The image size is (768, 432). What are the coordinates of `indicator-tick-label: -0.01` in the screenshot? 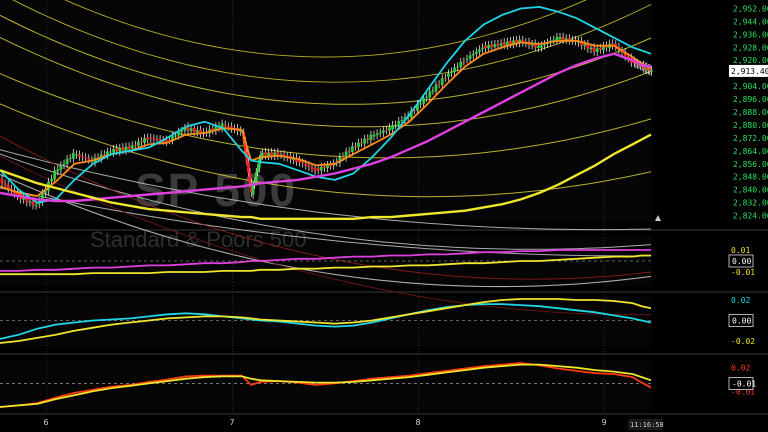 It's located at (743, 272).